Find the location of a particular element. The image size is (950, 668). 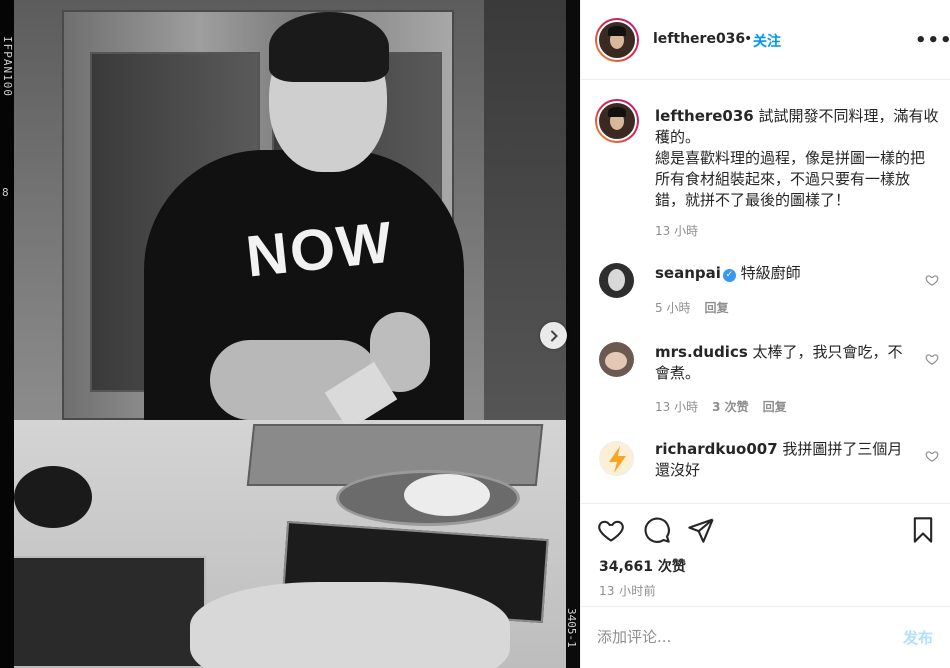

comment-text: seanpai ✓ 特級廚師 is located at coordinates (783, 273).